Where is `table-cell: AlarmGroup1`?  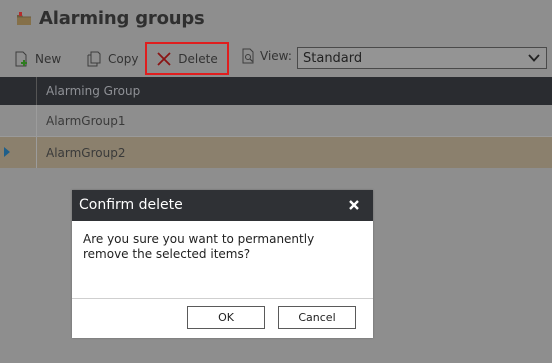 table-cell: AlarmGroup1 is located at coordinates (86, 121).